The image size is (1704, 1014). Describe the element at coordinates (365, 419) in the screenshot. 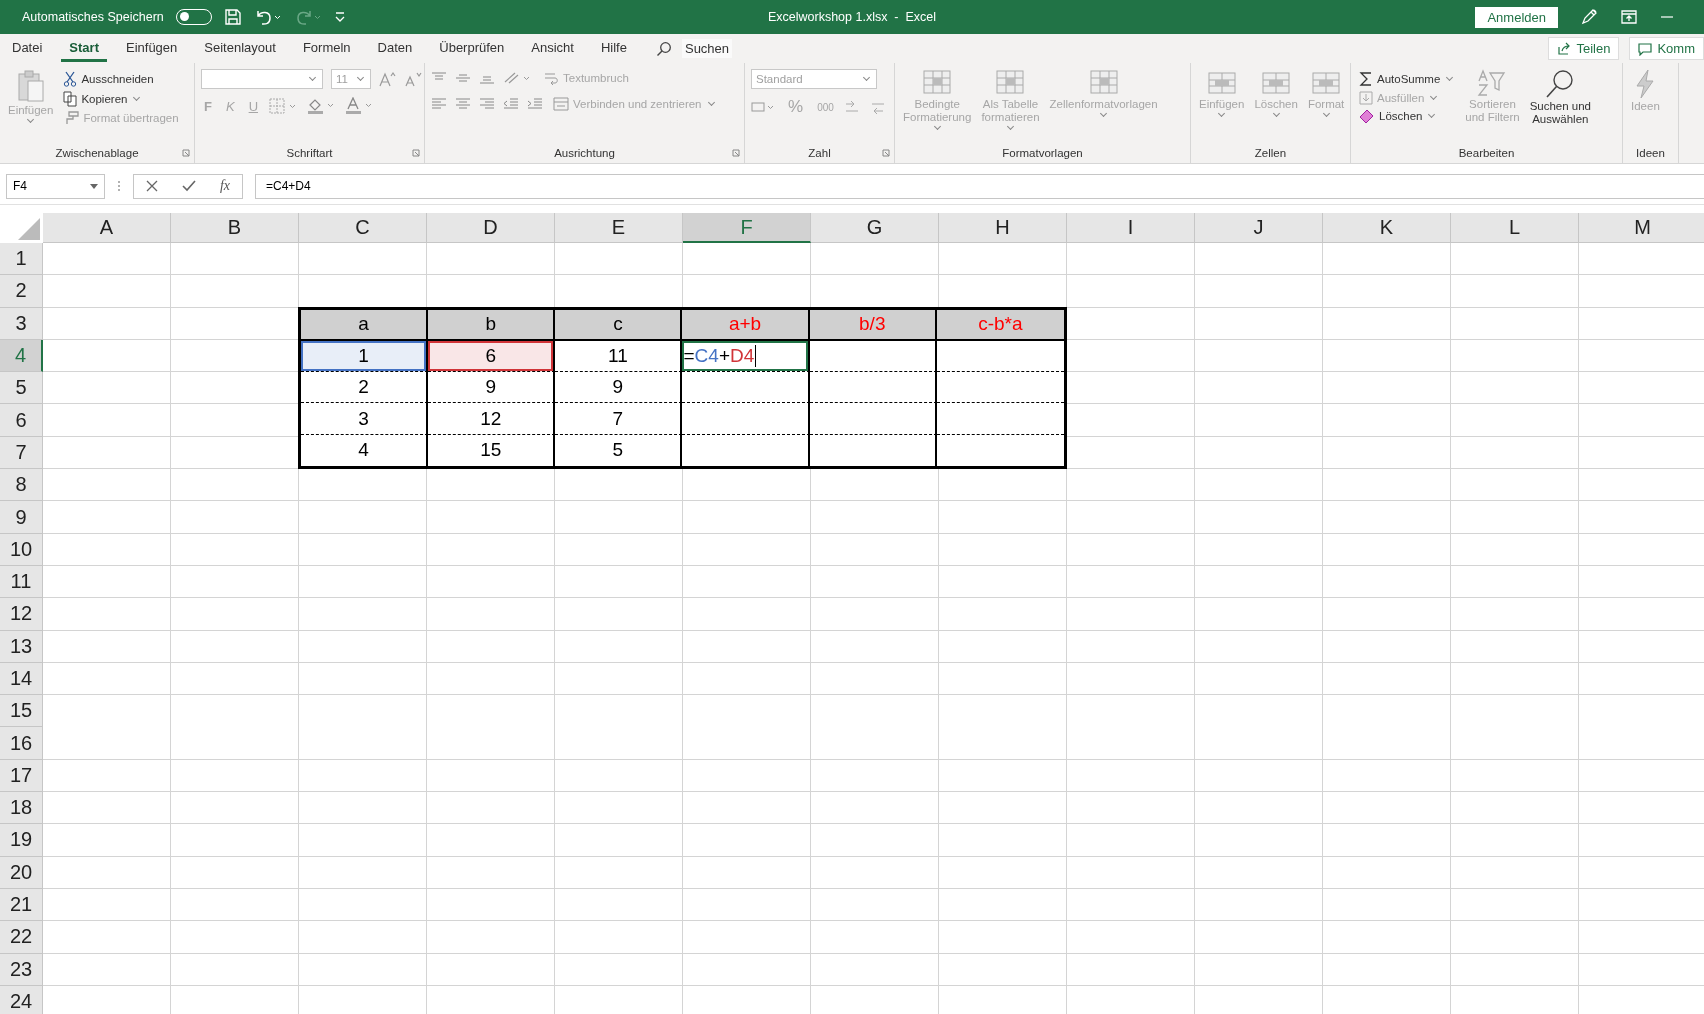

I see `table-cell: 3` at that location.